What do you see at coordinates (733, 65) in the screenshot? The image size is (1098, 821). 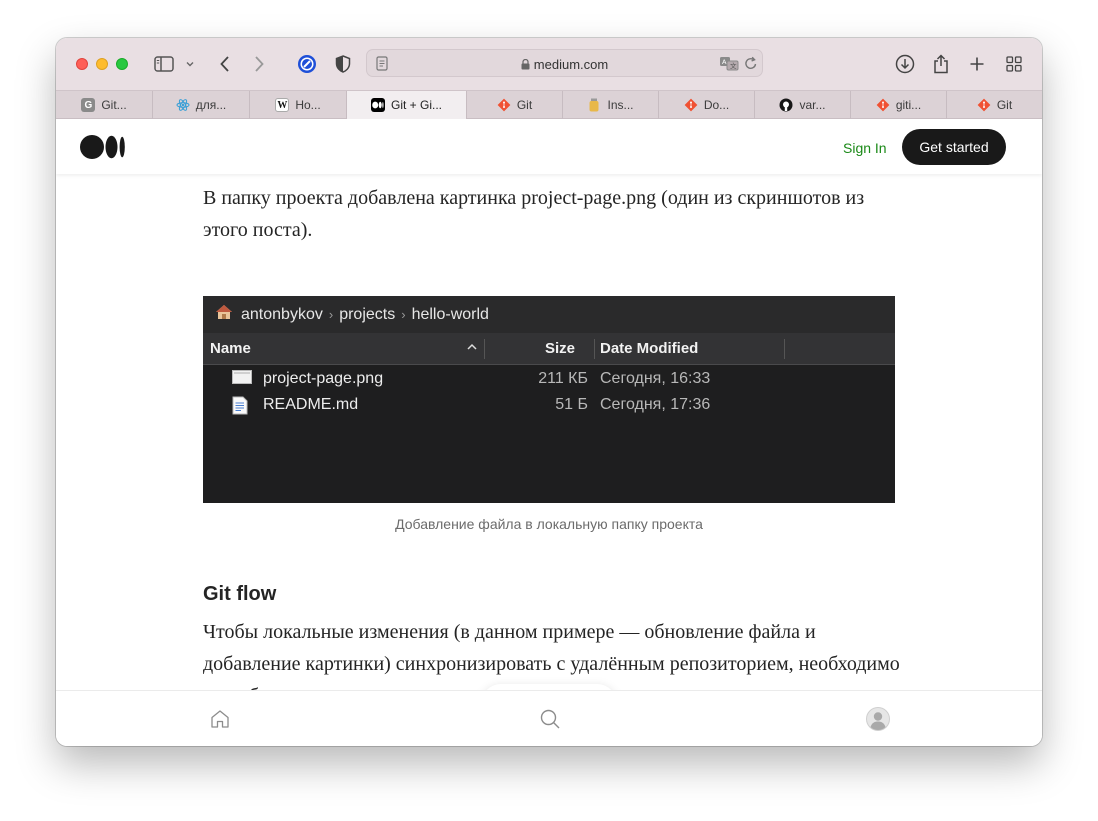 I see `svg-text: 文` at bounding box center [733, 65].